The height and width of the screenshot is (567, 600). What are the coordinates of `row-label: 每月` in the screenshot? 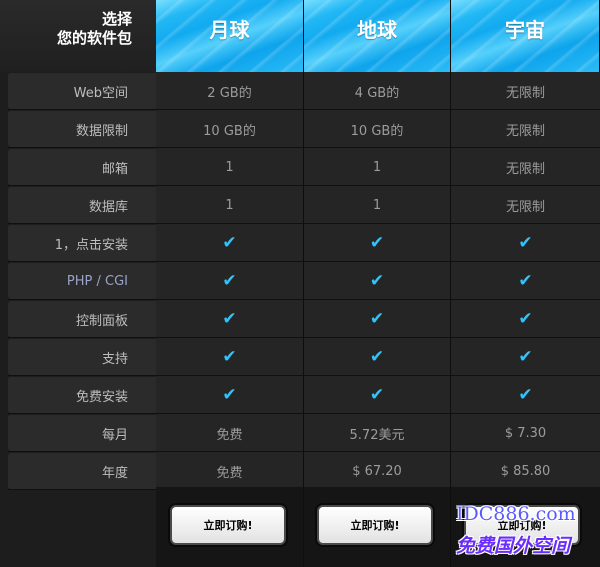 It's located at (82, 433).